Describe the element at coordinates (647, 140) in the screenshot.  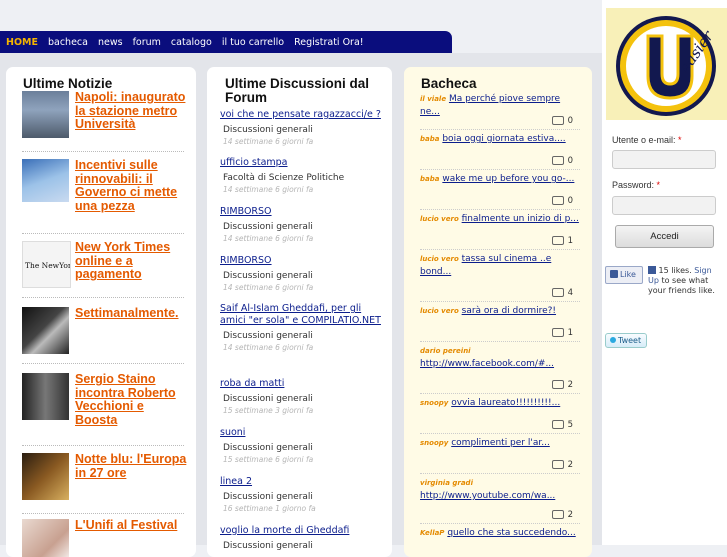
I see `username-label: Utente o e-mail: *` at that location.